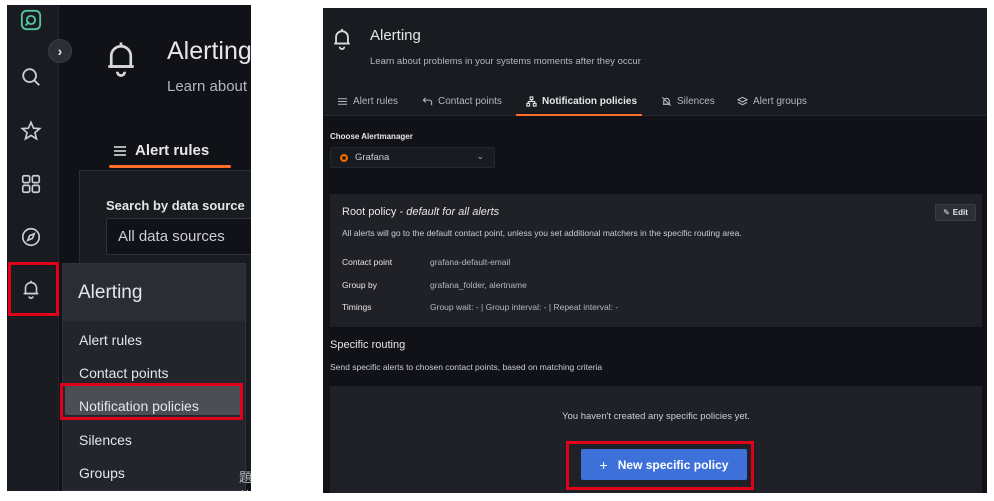 This screenshot has height=501, width=994. Describe the element at coordinates (478, 285) in the screenshot. I see `group-by-value: grafana_folder, alertname` at that location.